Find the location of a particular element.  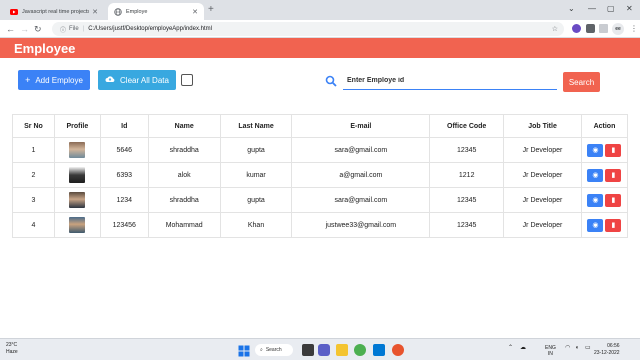

tab-youtube: Javascript real time projects - Yo ✕ is located at coordinates (54, 11).